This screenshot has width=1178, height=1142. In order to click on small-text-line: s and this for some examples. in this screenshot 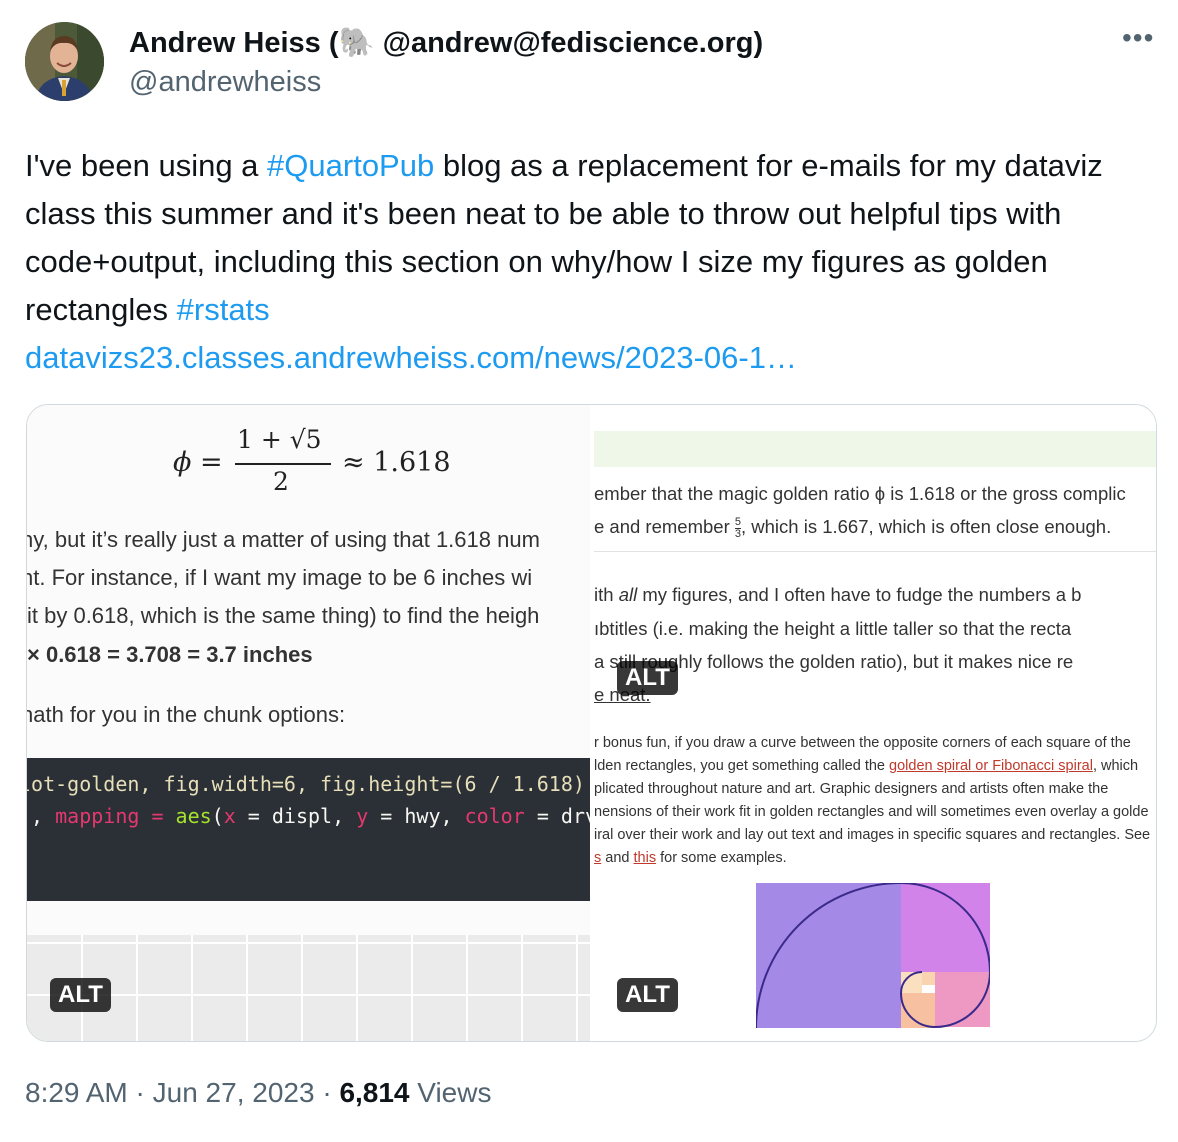, I will do `click(690, 858)`.